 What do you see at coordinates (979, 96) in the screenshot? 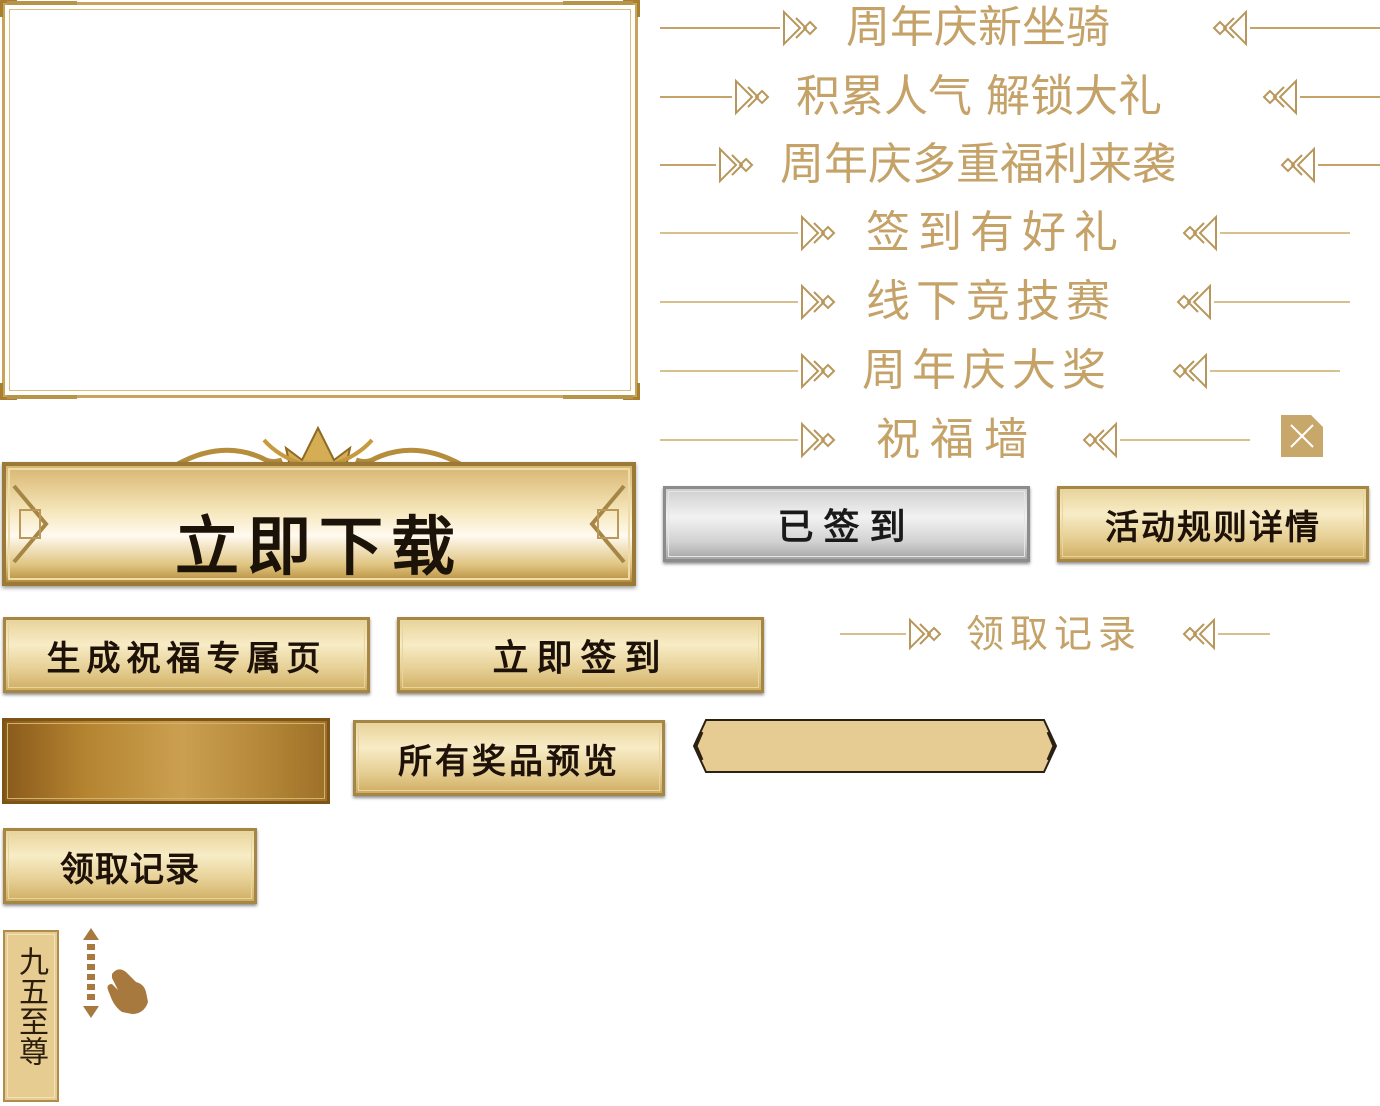
I see `section-title: 积累人气 解锁大礼` at bounding box center [979, 96].